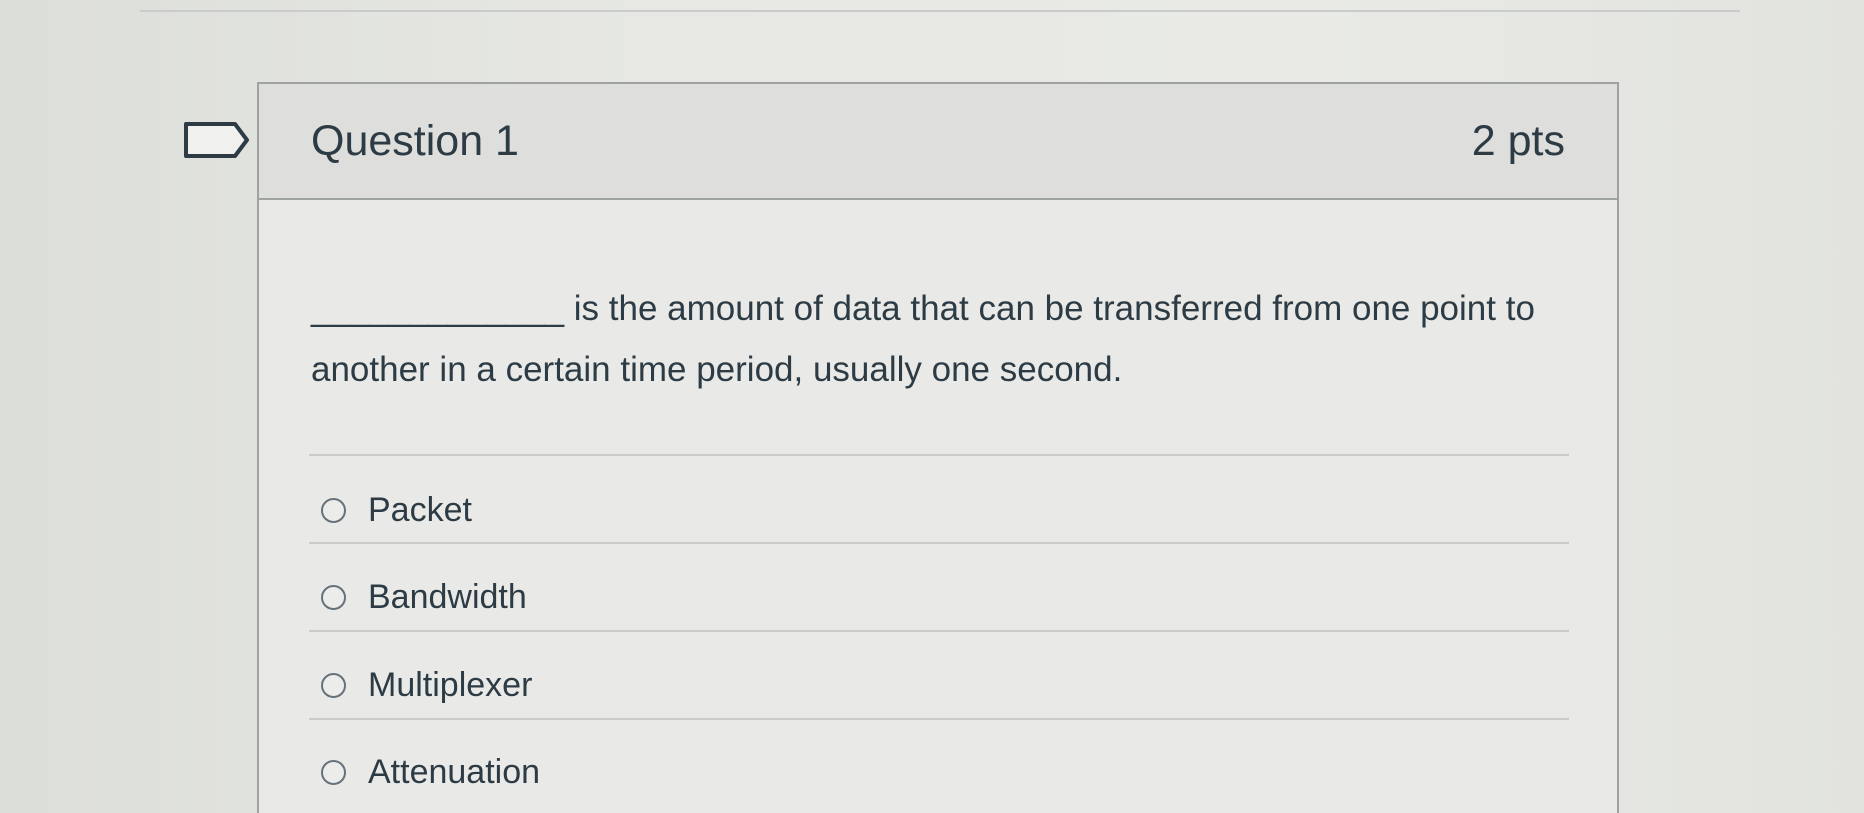 This screenshot has height=813, width=1864. I want to click on answer-option-attenuation: Attenuation, so click(945, 770).